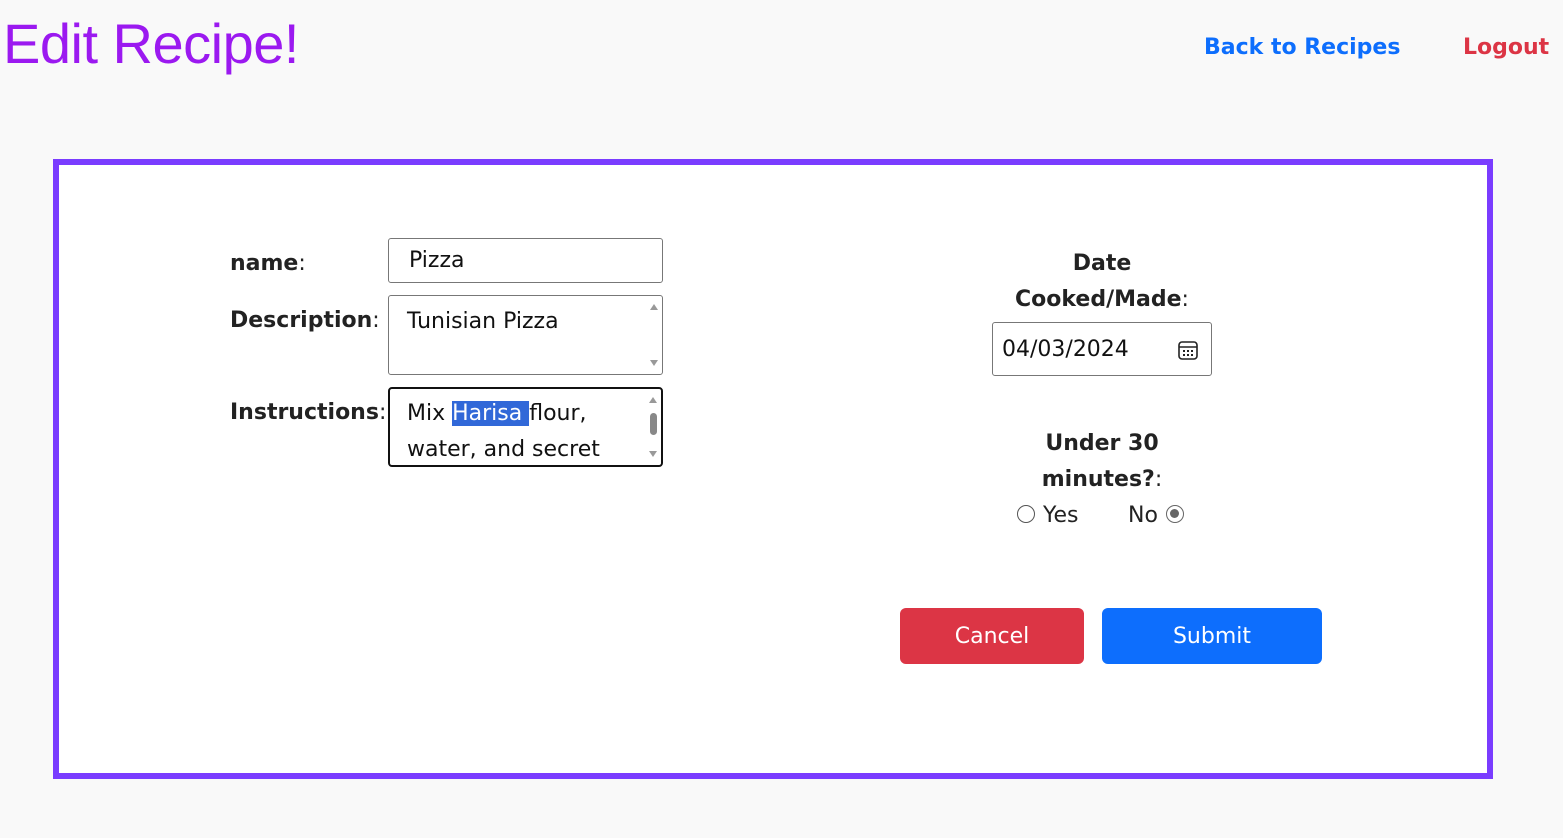 The height and width of the screenshot is (838, 1563). I want to click on instructions-textarea: Mix Harisa flour, water, and secret, so click(525, 427).